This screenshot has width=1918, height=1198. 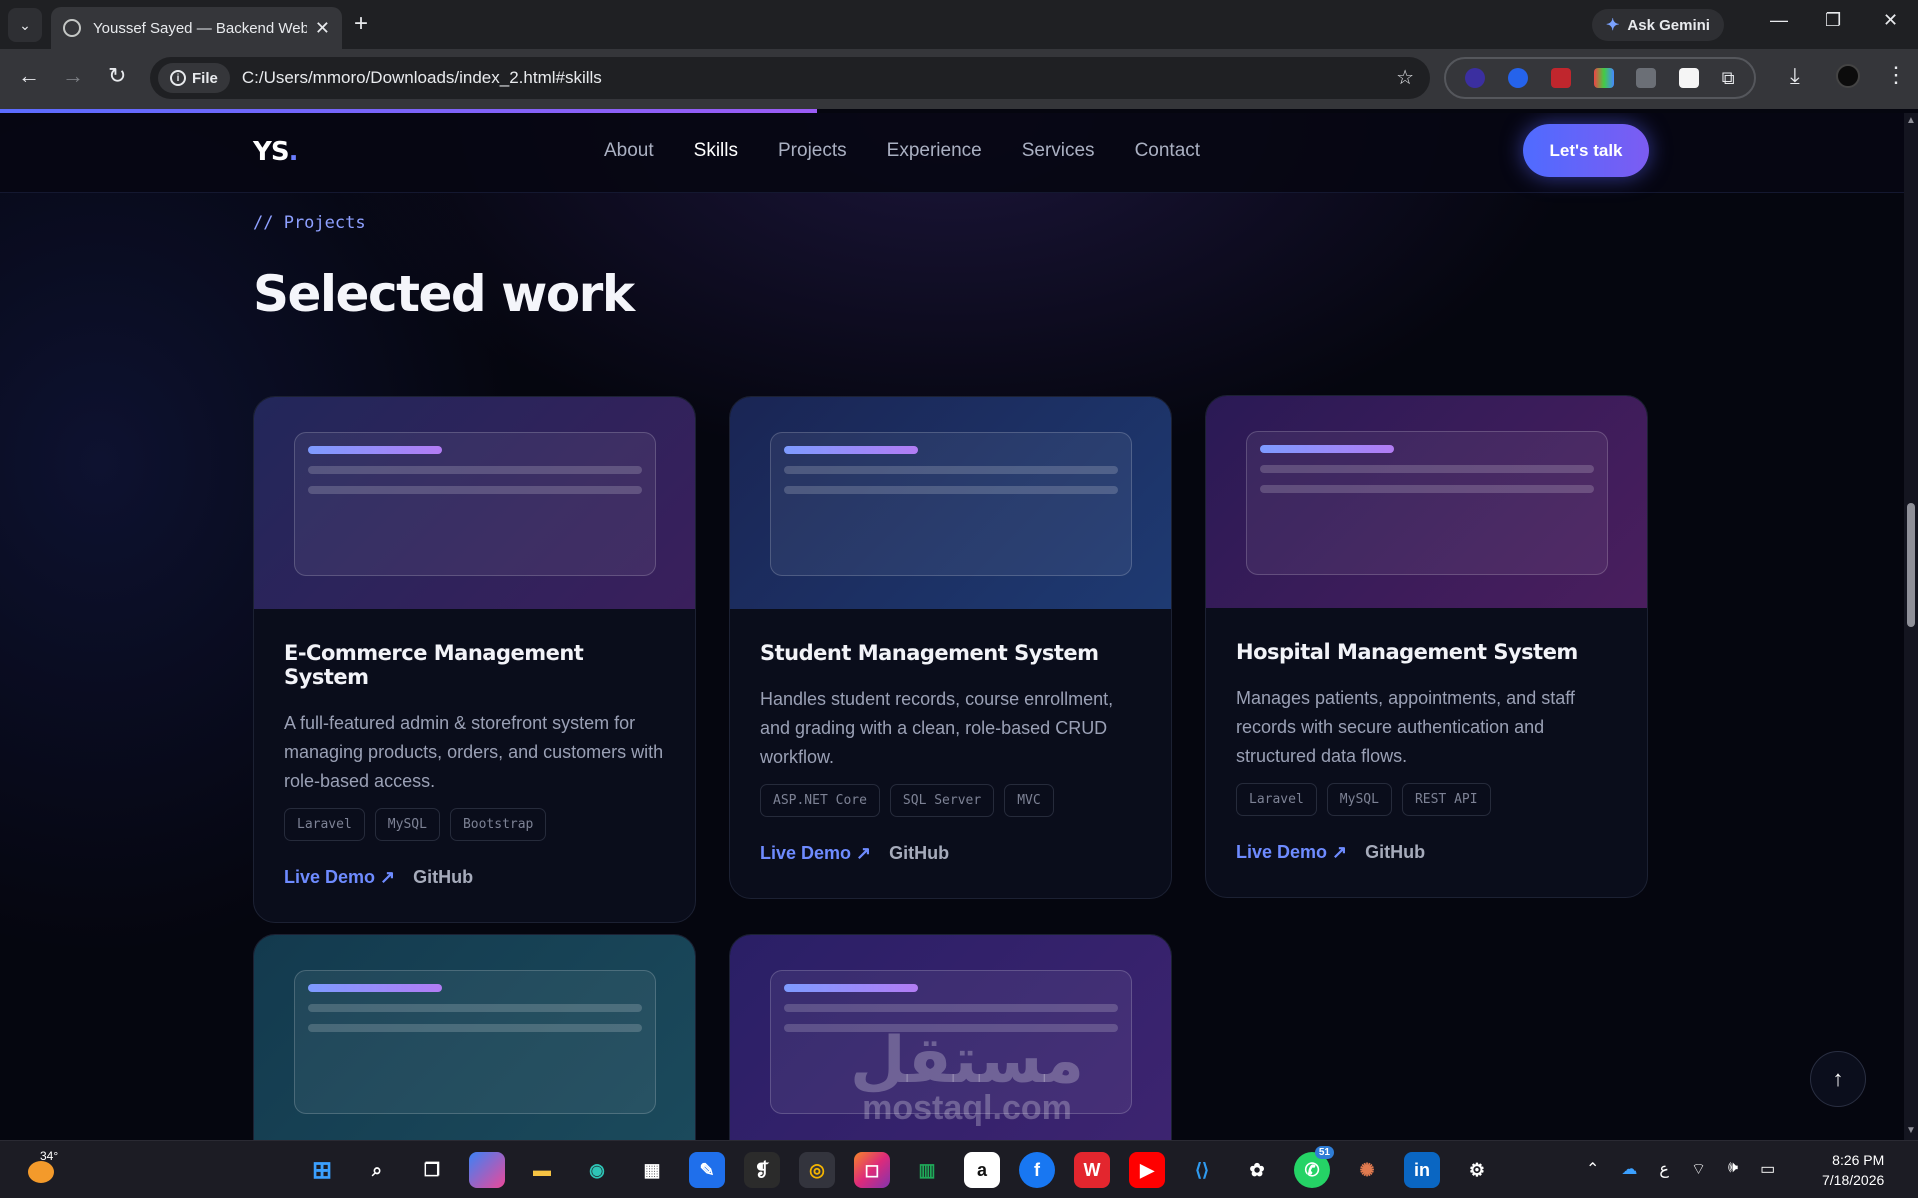 What do you see at coordinates (29, 76) in the screenshot?
I see `back-button: ←` at bounding box center [29, 76].